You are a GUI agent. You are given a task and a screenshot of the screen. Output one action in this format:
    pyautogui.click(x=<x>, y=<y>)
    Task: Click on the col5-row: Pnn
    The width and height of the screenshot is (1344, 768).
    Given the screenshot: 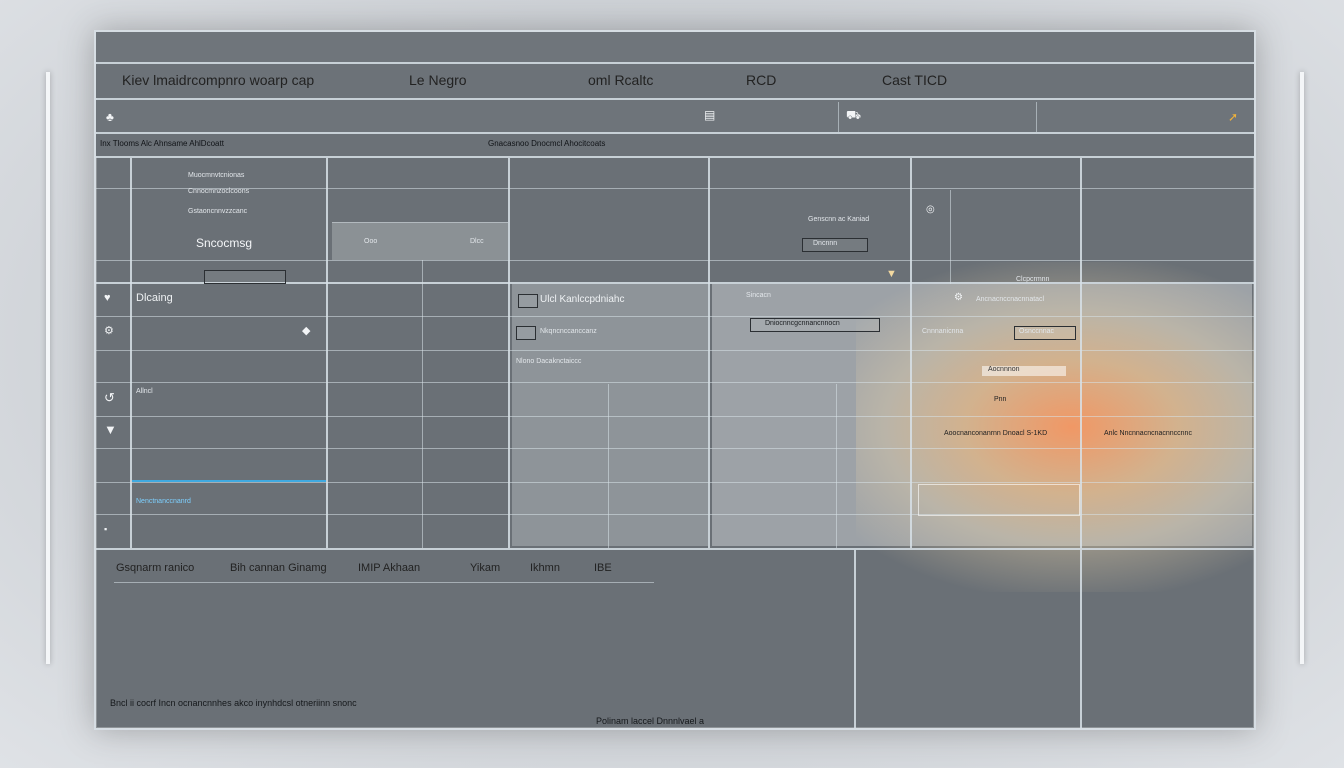 What is the action you would take?
    pyautogui.click(x=1000, y=399)
    